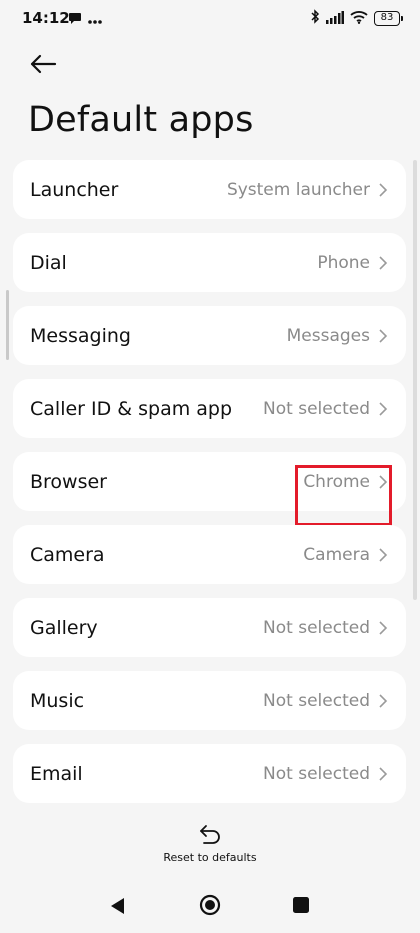  I want to click on undo-icon, so click(210, 834).